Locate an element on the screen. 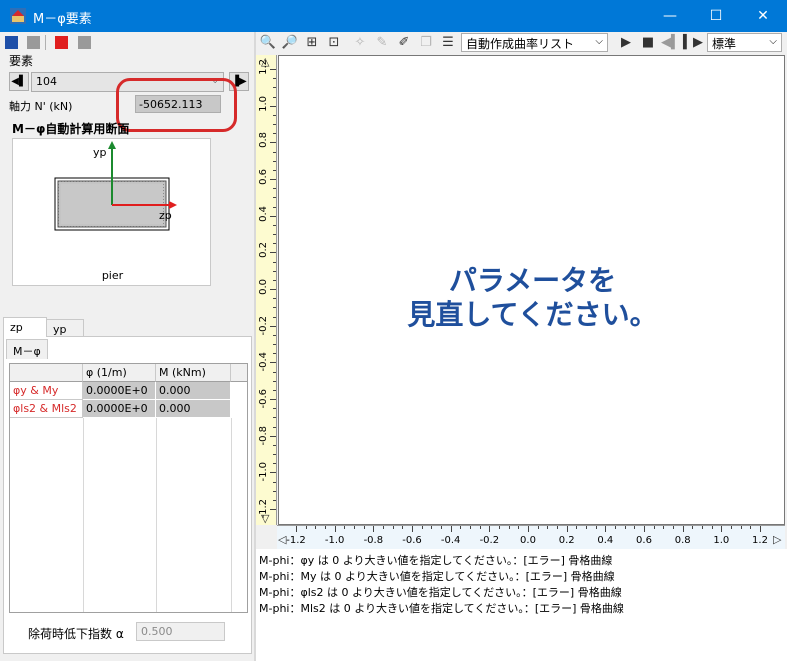  grid-header-phi: φ (1/m) is located at coordinates (119, 373).